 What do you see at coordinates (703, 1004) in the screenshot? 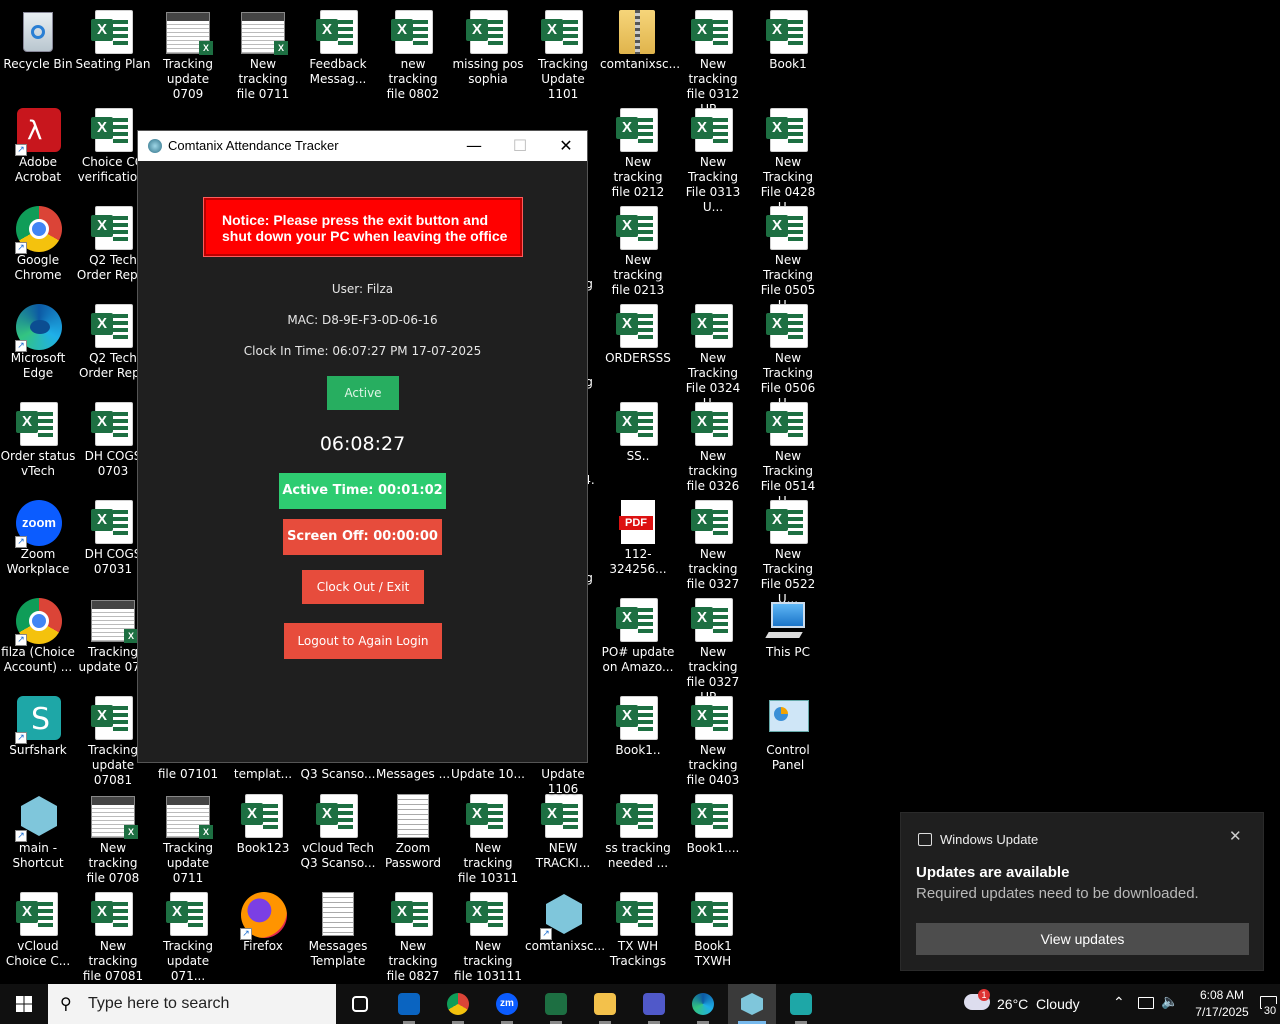
I see `taskbar-edge-button` at bounding box center [703, 1004].